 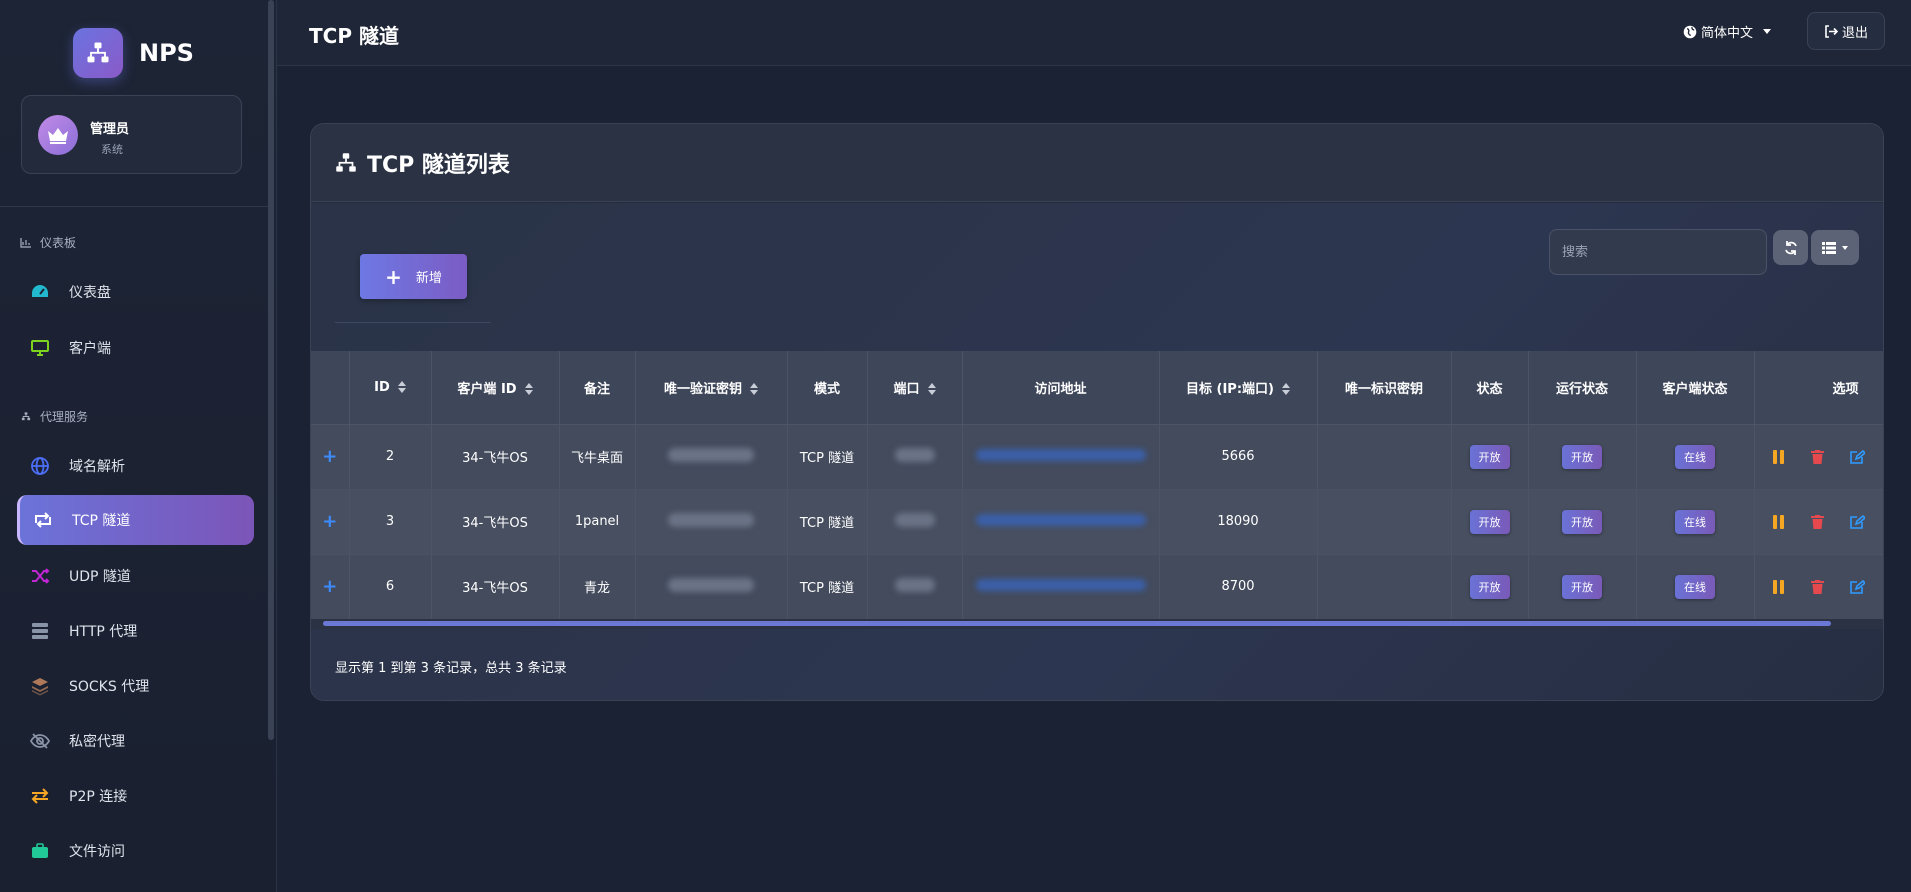 I want to click on table-horizontal-scrollbar, so click(x=1097, y=624).